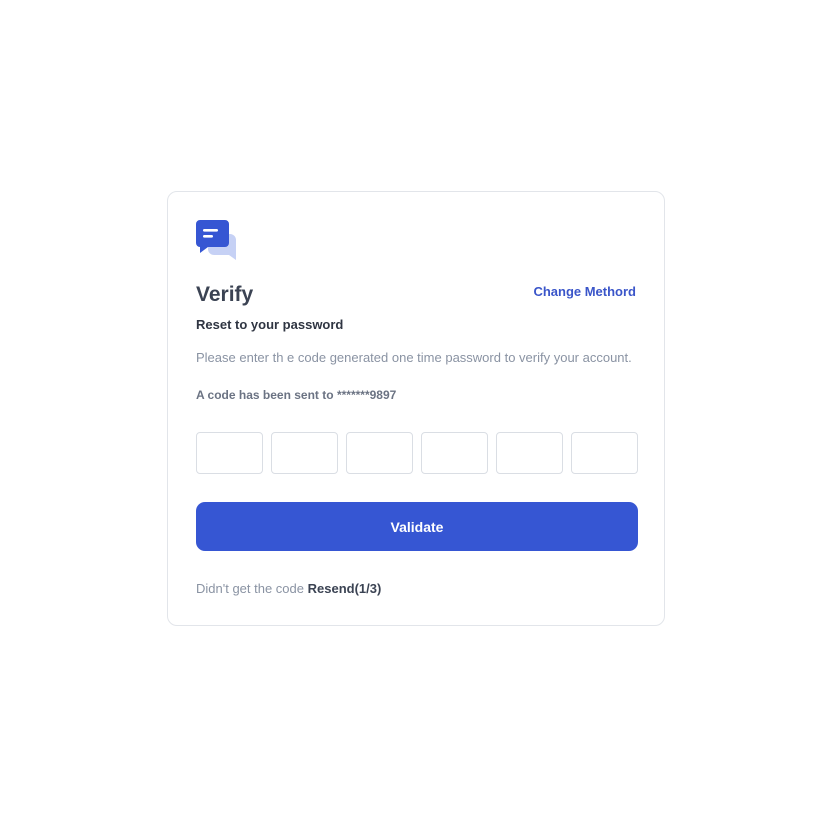 This screenshot has width=820, height=820. What do you see at coordinates (225, 294) in the screenshot?
I see `page-title: Verify` at bounding box center [225, 294].